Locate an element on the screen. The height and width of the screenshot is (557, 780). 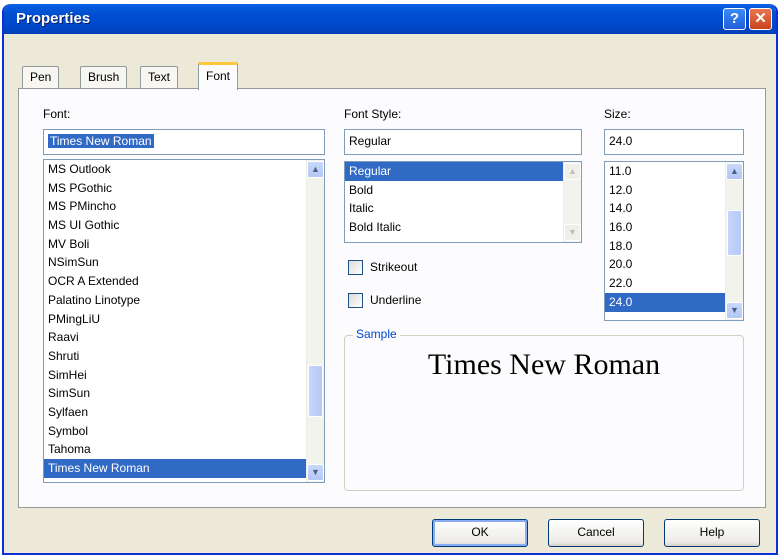
font-style-list-items: Regular Bold Italic Bold Italic is located at coordinates (463, 199).